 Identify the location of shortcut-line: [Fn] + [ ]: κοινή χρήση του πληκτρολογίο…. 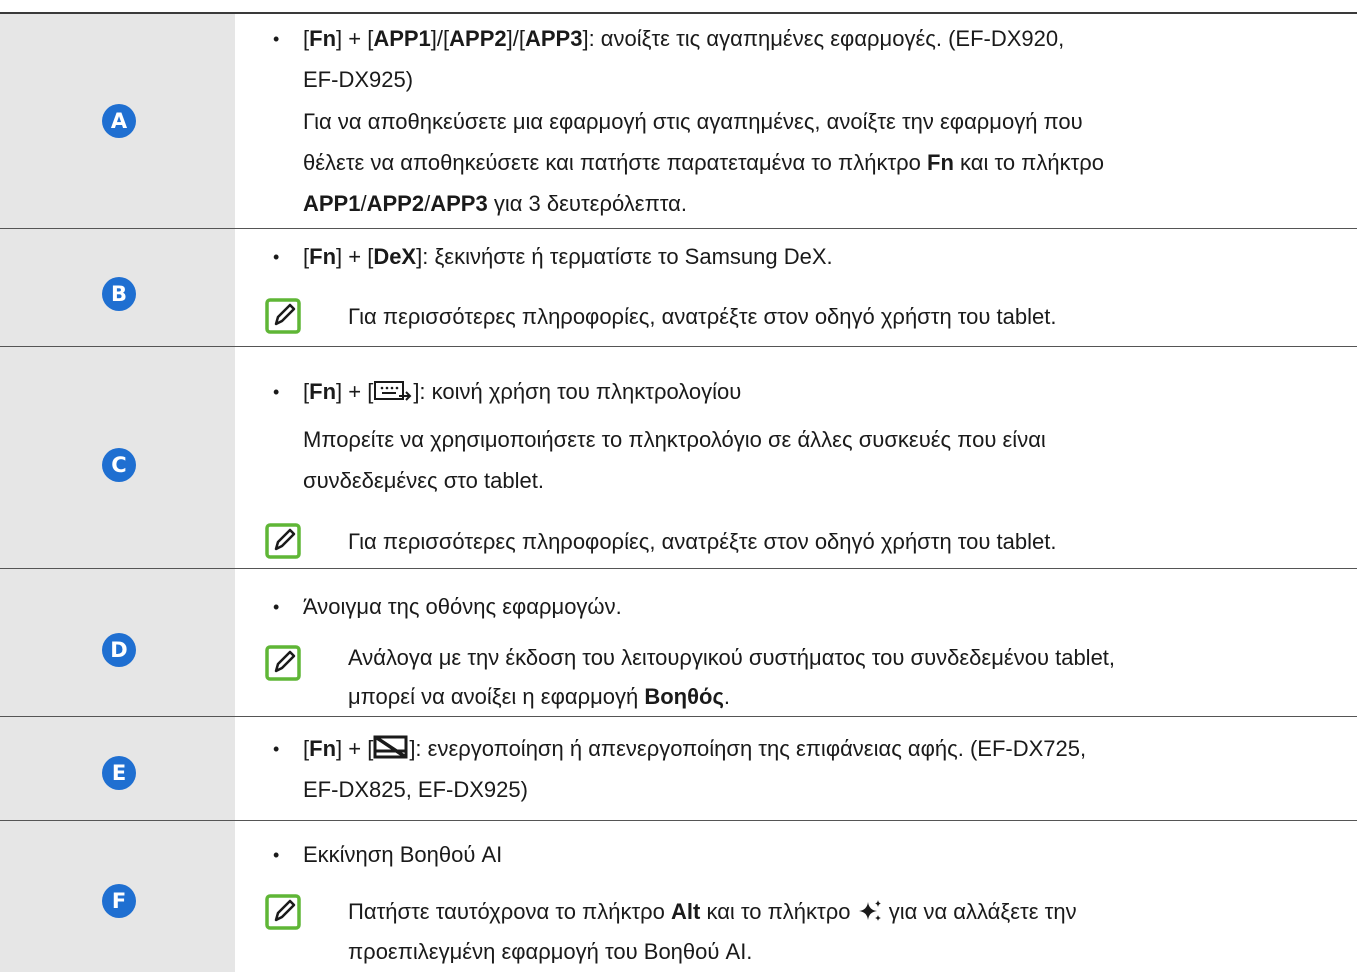
(522, 391).